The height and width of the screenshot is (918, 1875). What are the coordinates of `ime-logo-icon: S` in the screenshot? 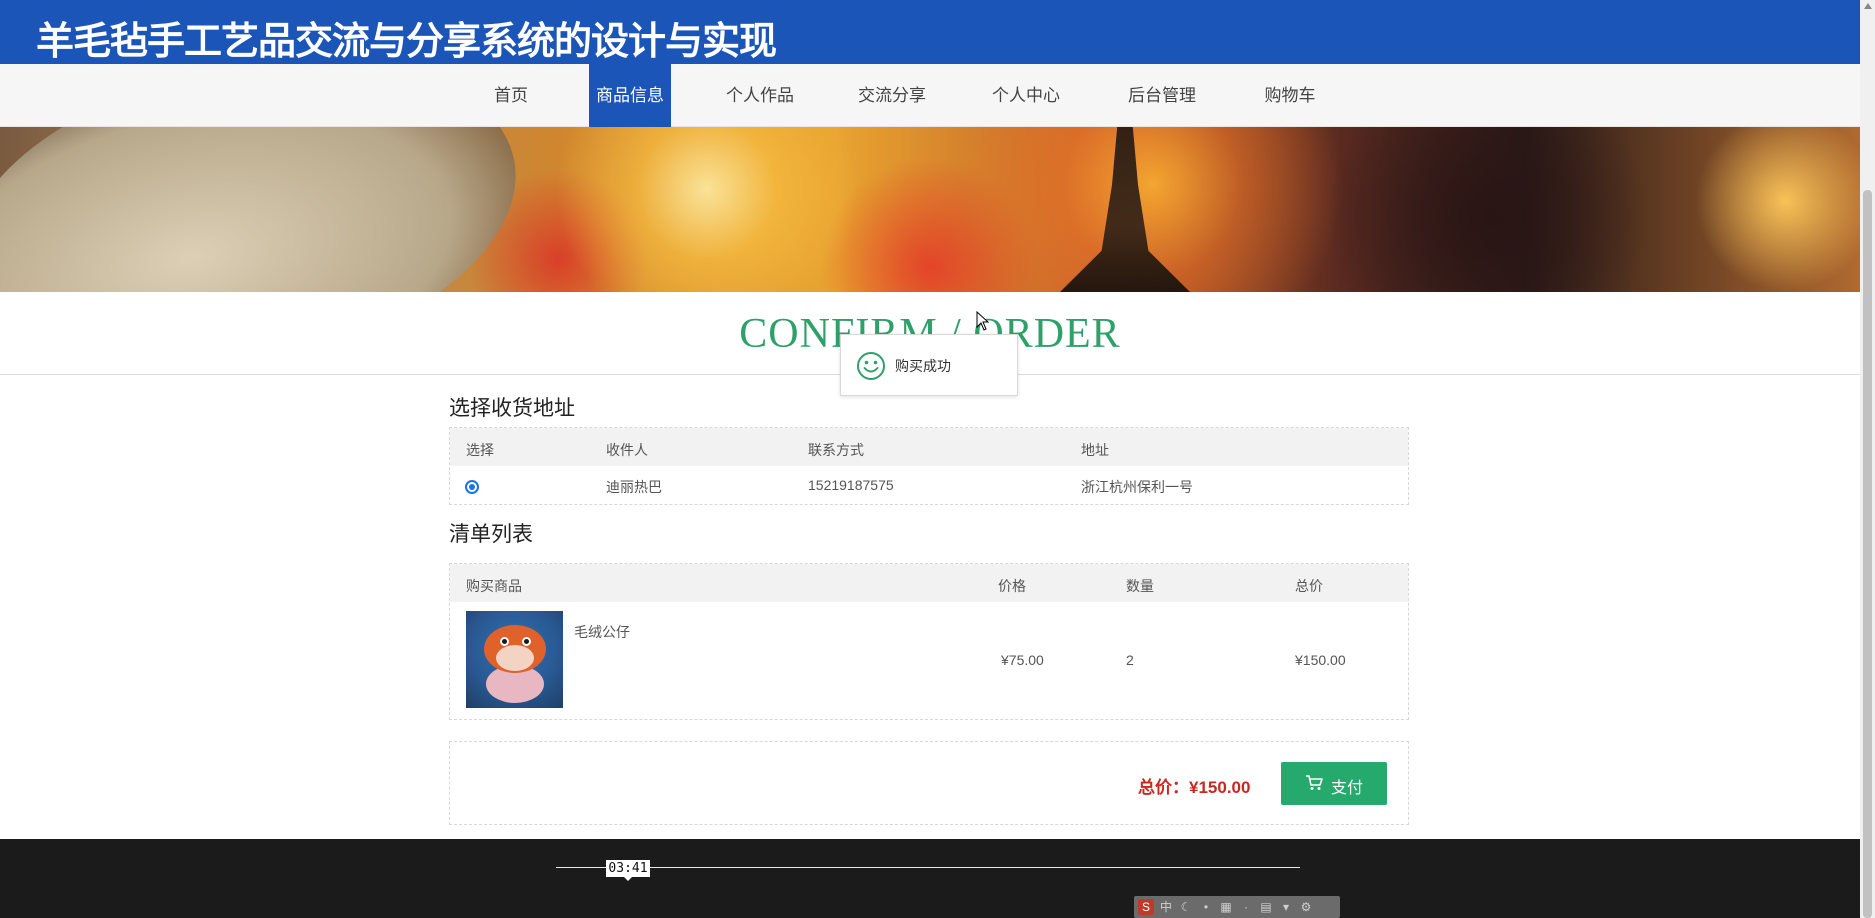 It's located at (1146, 907).